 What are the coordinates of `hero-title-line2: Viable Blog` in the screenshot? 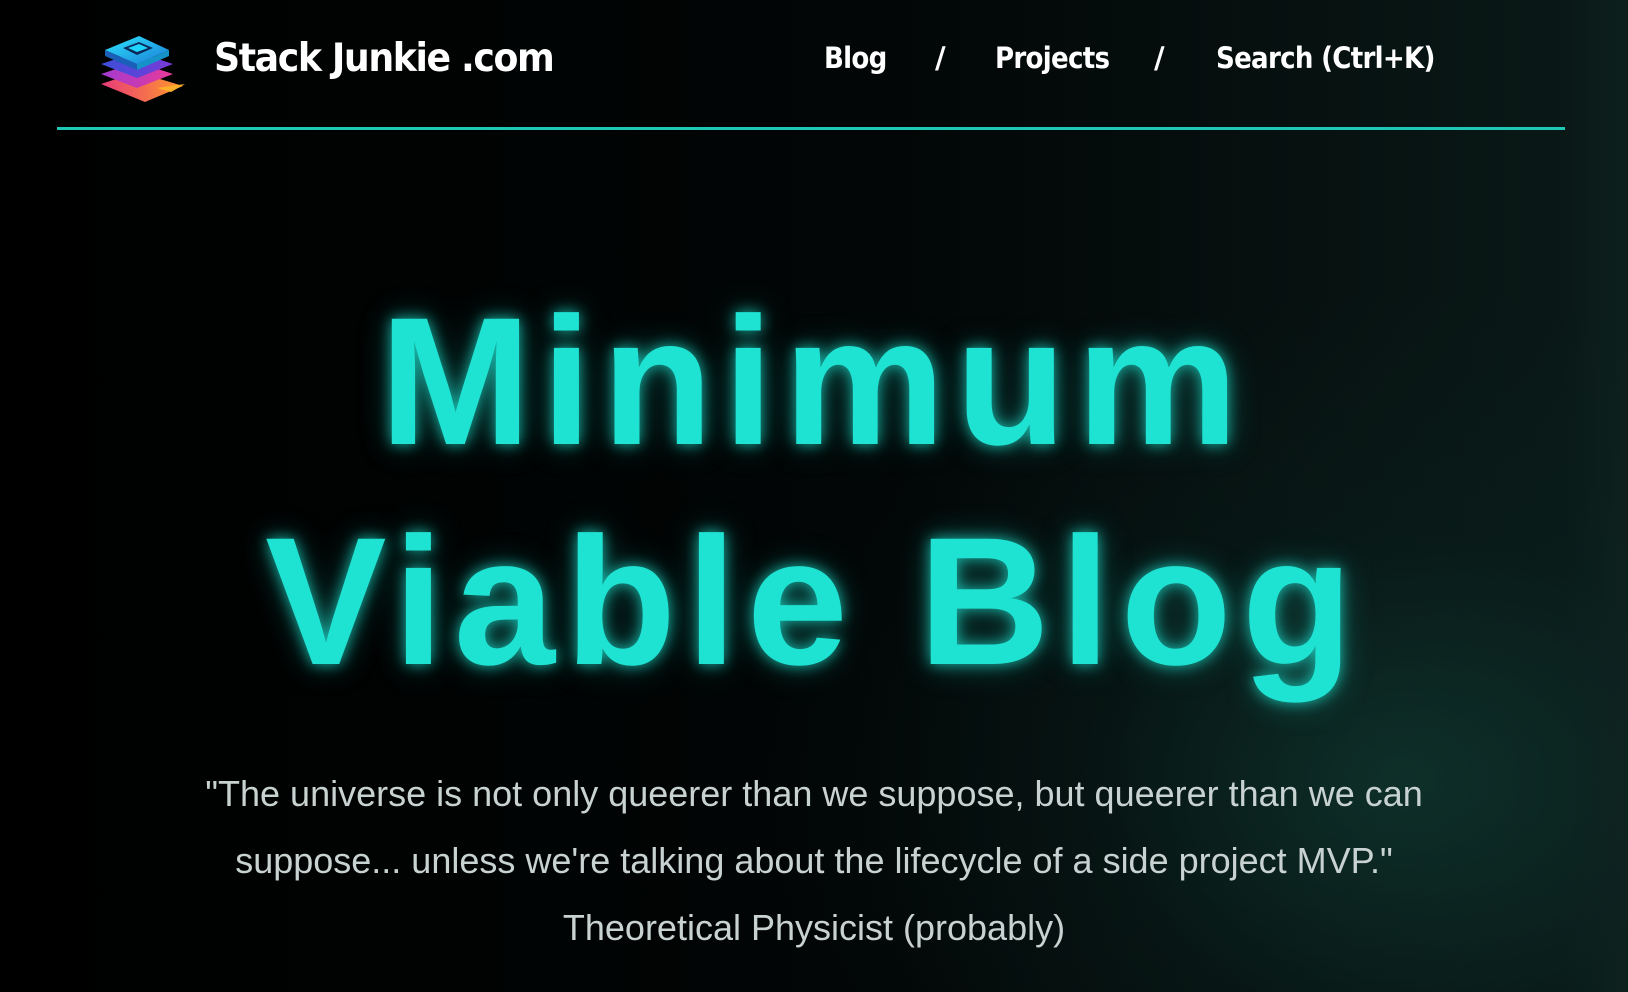 It's located at (814, 601).